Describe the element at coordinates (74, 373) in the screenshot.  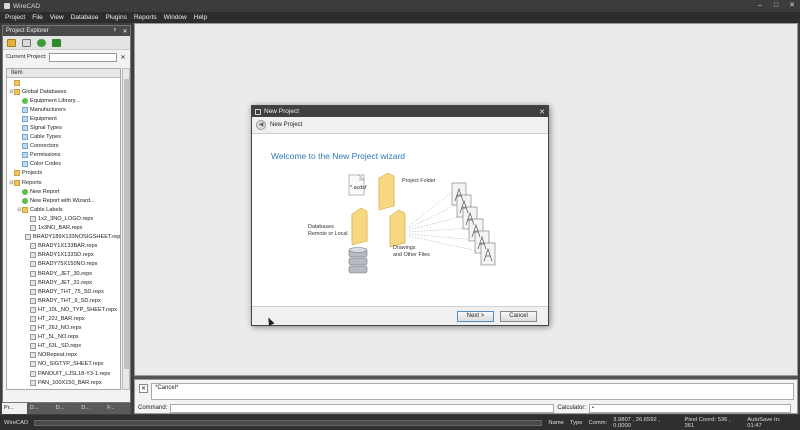
I see `tree-item-label: PANDUIT_LJSL18-Y3-1.repx` at that location.